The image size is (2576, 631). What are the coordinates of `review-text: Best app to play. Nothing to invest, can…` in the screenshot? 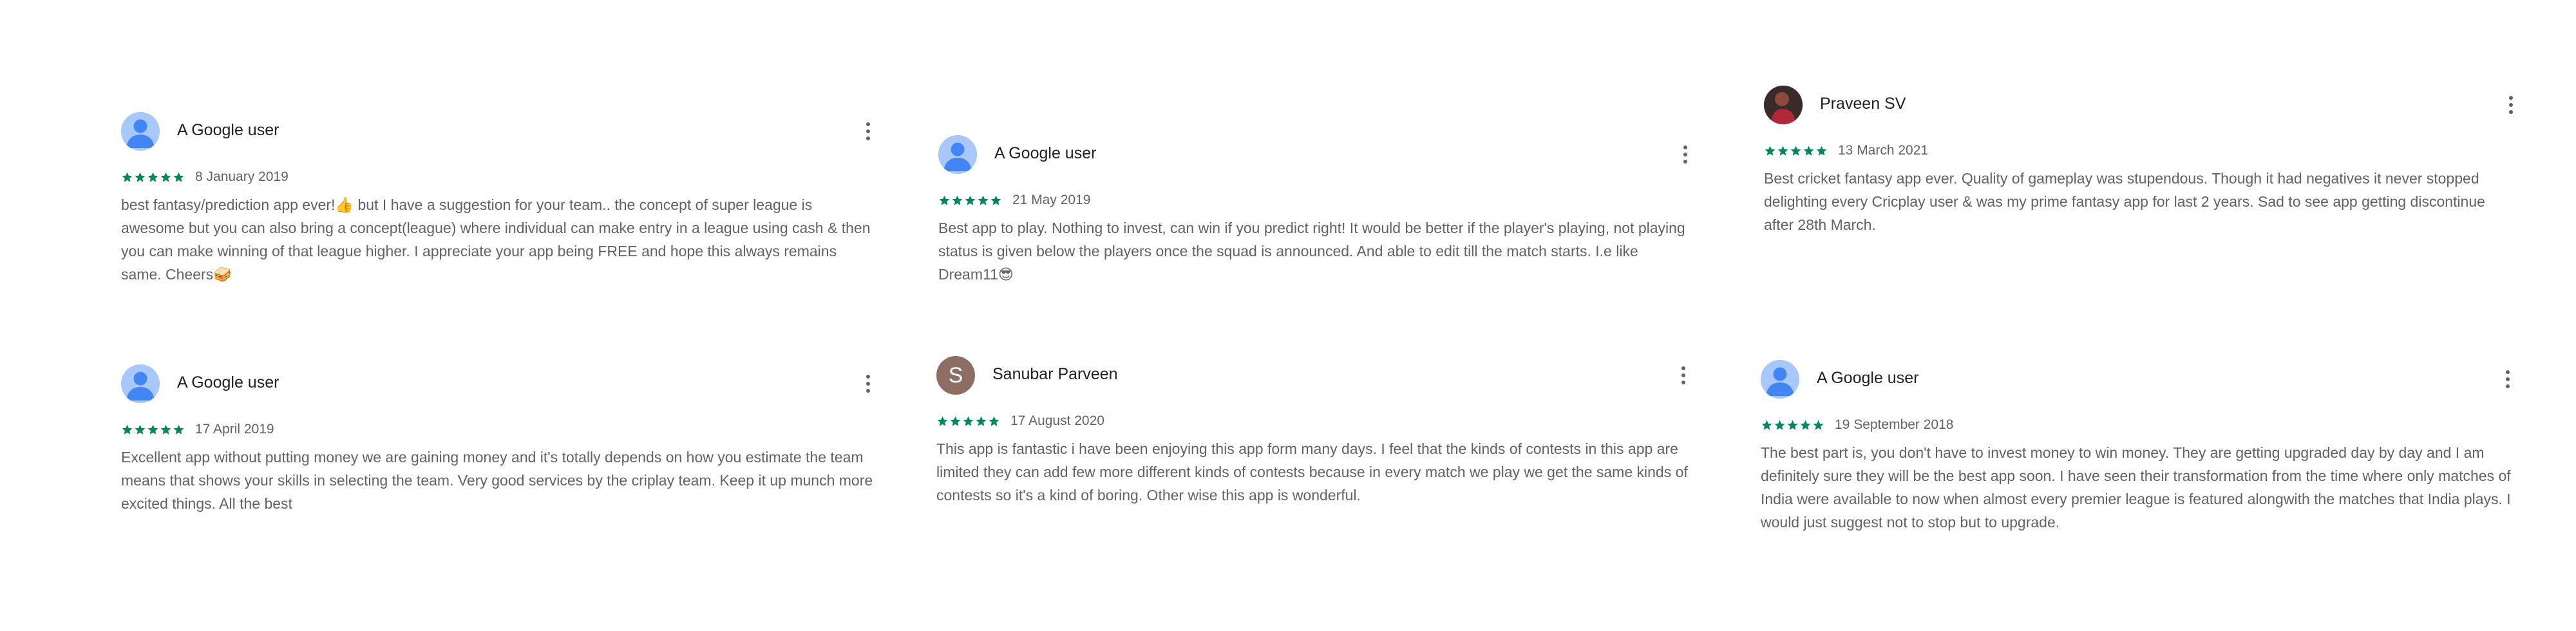 It's located at (1311, 251).